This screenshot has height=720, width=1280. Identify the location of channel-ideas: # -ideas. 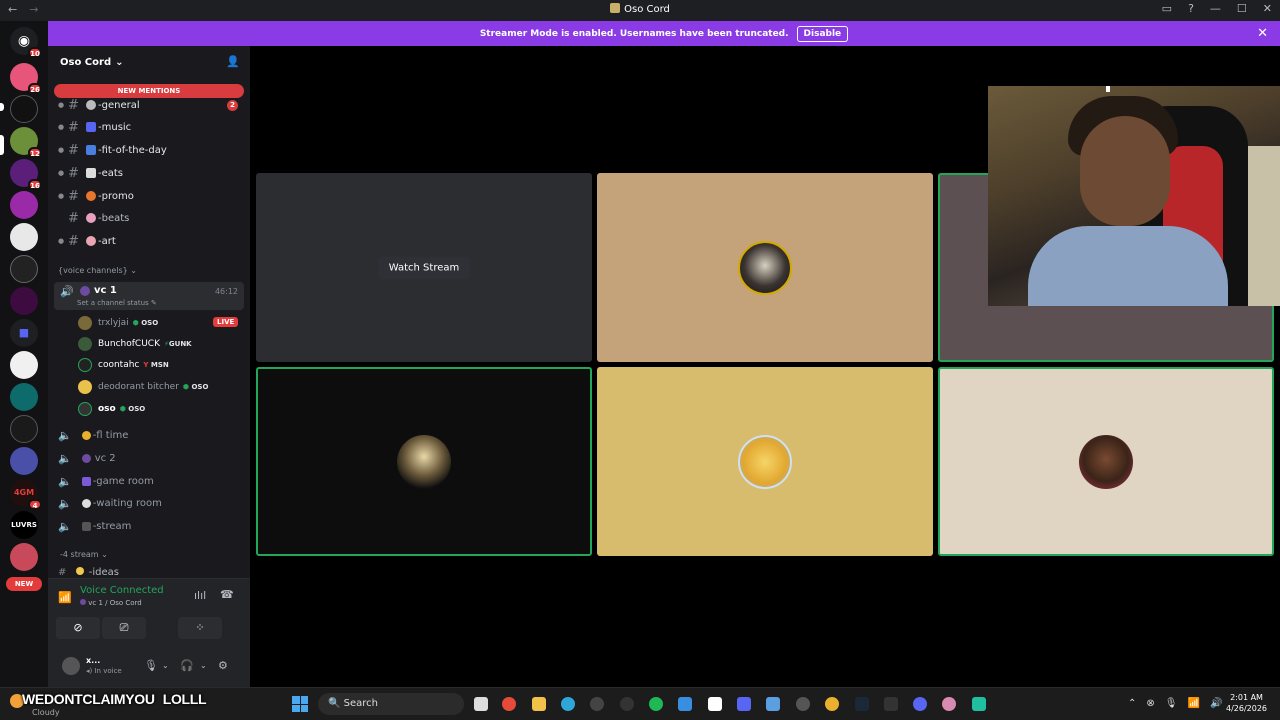
(88, 572).